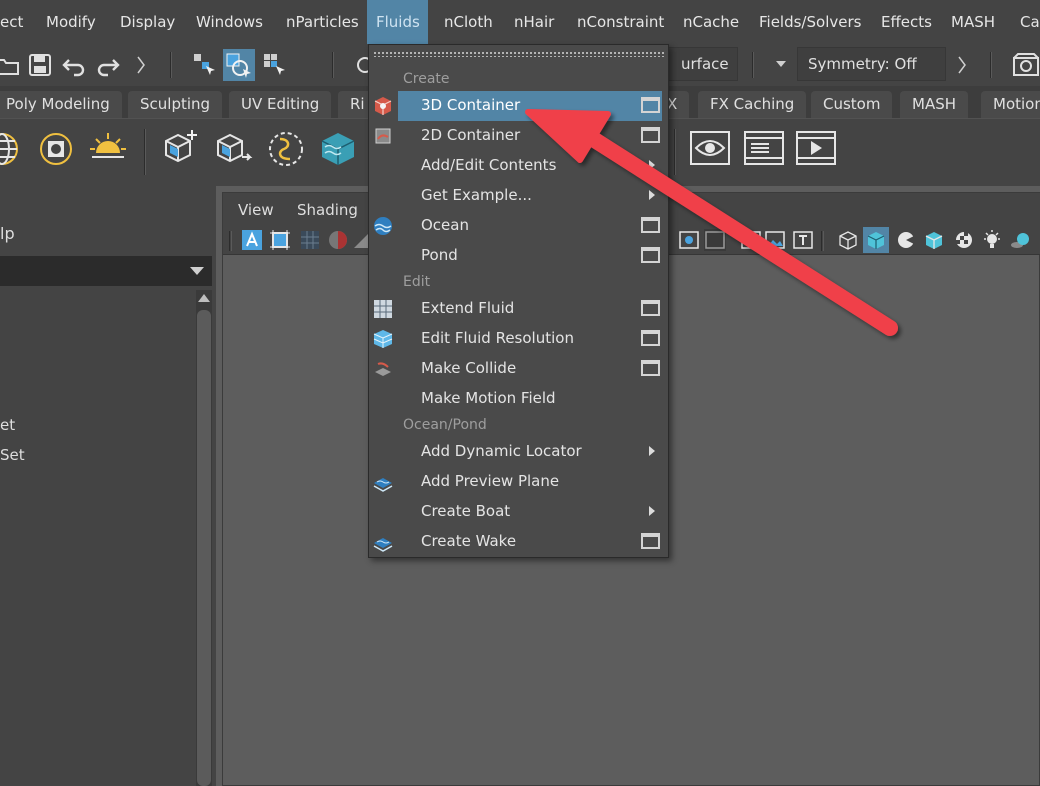 This screenshot has width=1040, height=786. What do you see at coordinates (234, 149) in the screenshot?
I see `3d-container-edit-icon` at bounding box center [234, 149].